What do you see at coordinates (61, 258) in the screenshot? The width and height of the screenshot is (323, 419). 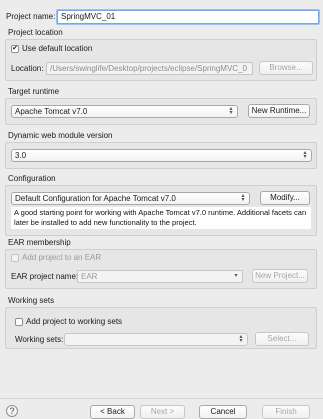 I see `add-to-ear-label: Add project to an EAR` at bounding box center [61, 258].